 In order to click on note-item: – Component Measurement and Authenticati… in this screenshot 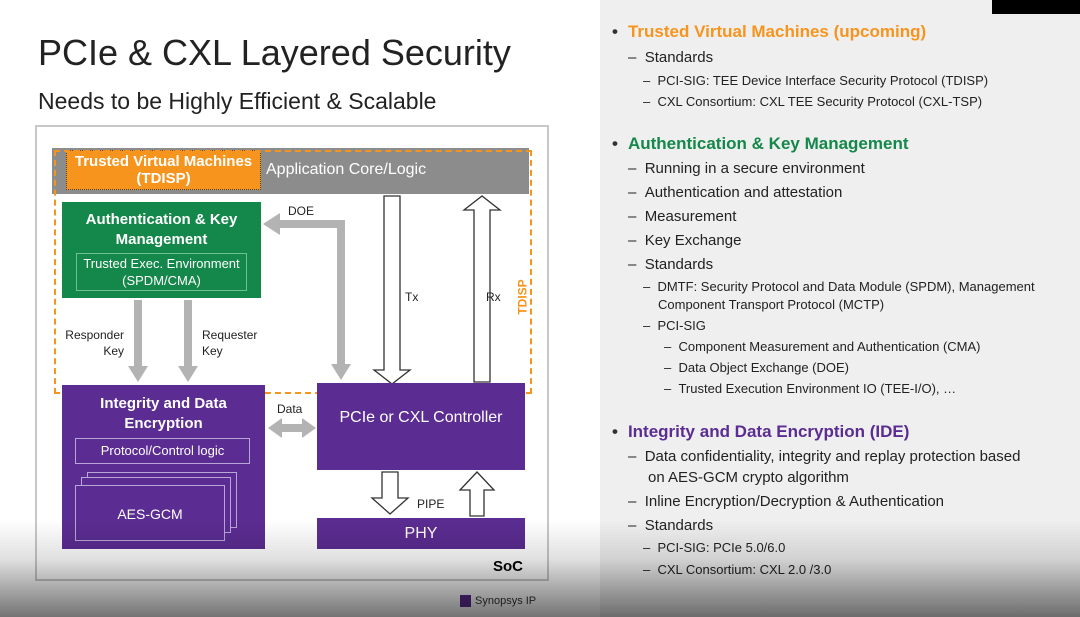, I will do `click(822, 346)`.